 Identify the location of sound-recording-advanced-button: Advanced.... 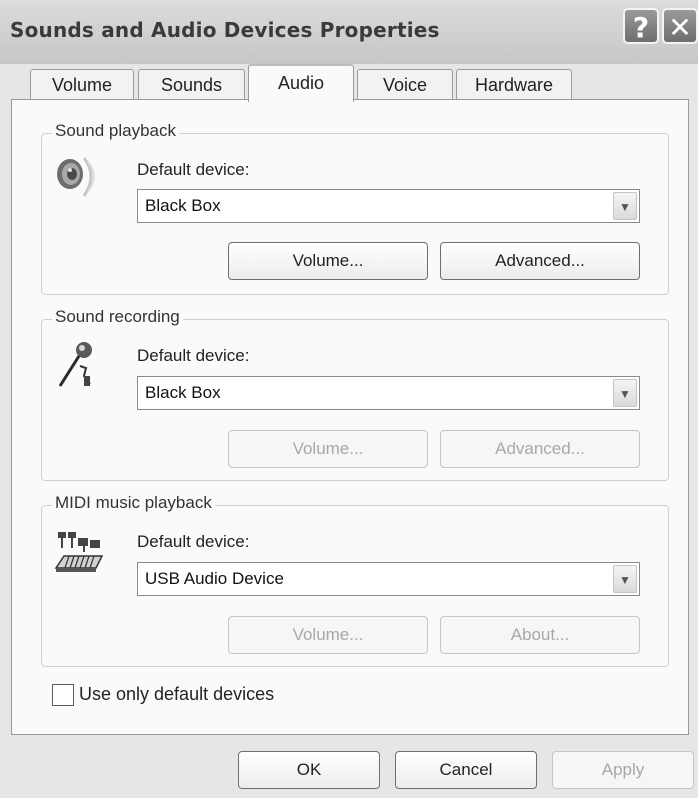
(540, 449).